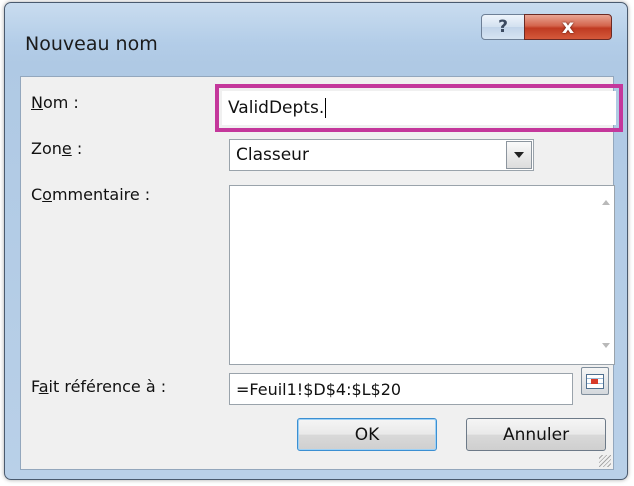 This screenshot has height=486, width=634. Describe the element at coordinates (272, 155) in the screenshot. I see `scope-value: Classeur` at that location.